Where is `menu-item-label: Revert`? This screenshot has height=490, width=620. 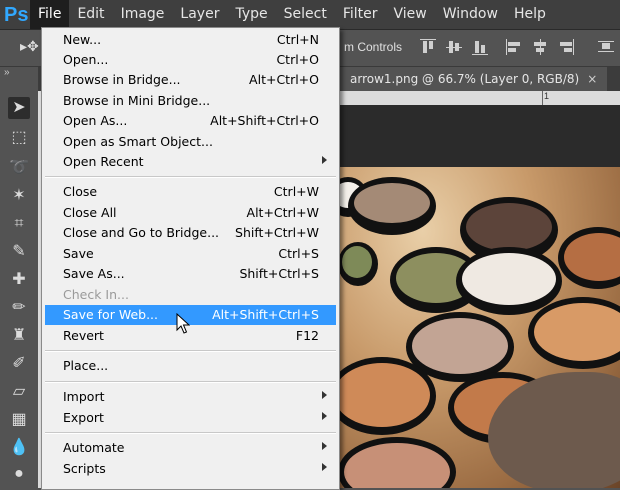
menu-item-label: Revert is located at coordinates (83, 335).